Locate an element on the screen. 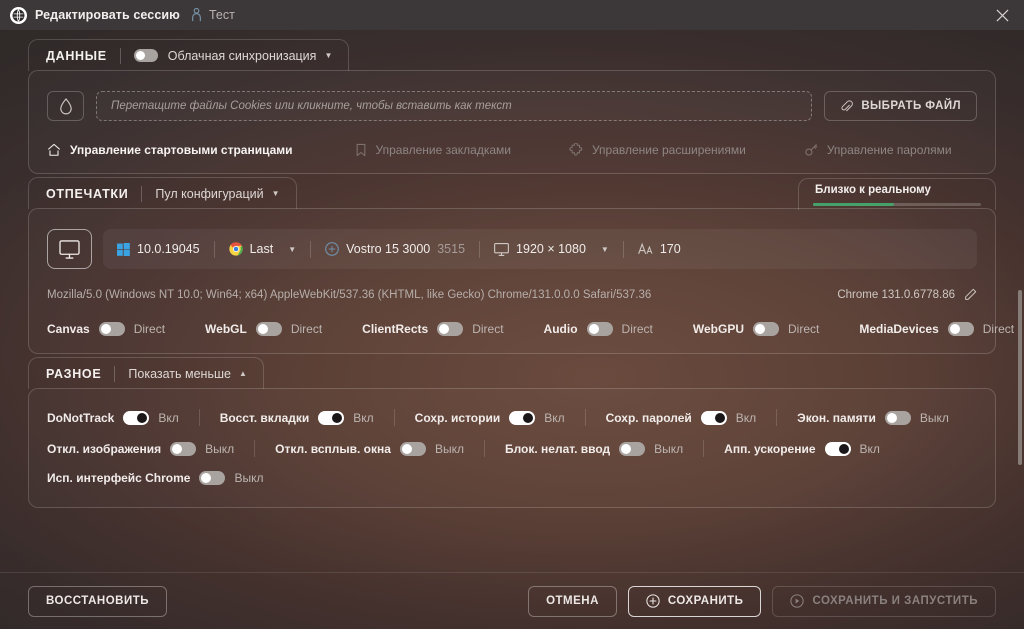 The height and width of the screenshot is (629, 1024). cancel-button: ОТМЕНА is located at coordinates (572, 601).